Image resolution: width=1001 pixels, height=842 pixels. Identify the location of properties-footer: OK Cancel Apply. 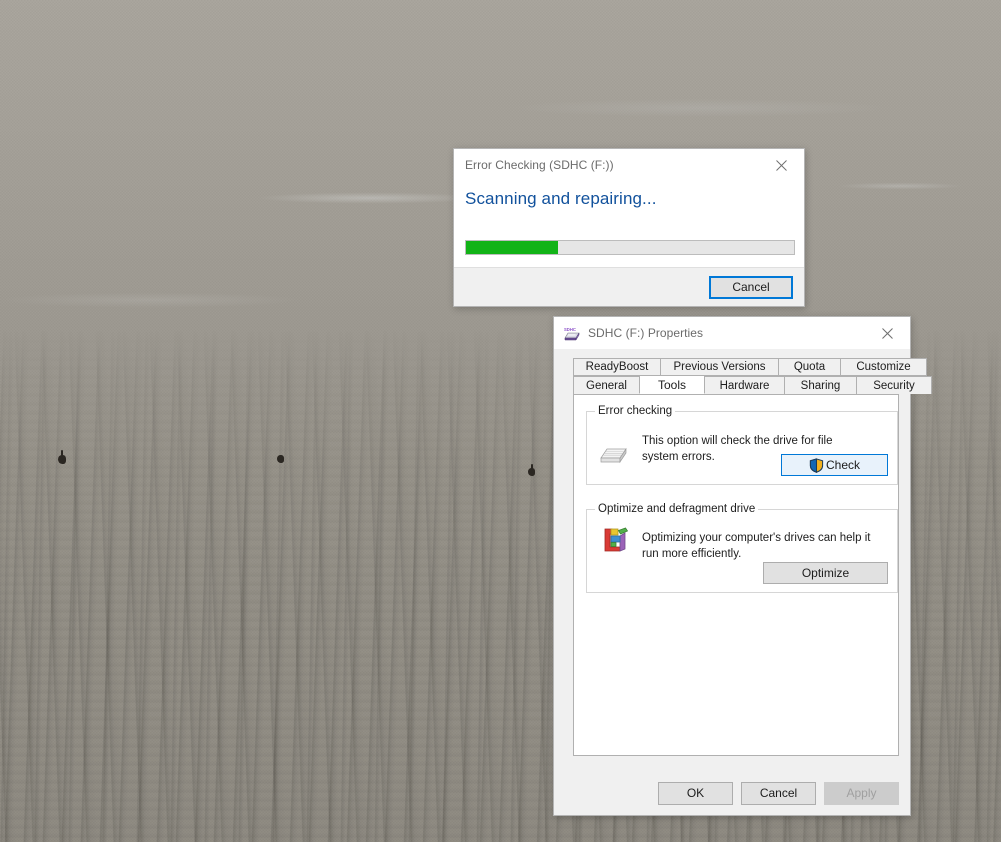
(732, 793).